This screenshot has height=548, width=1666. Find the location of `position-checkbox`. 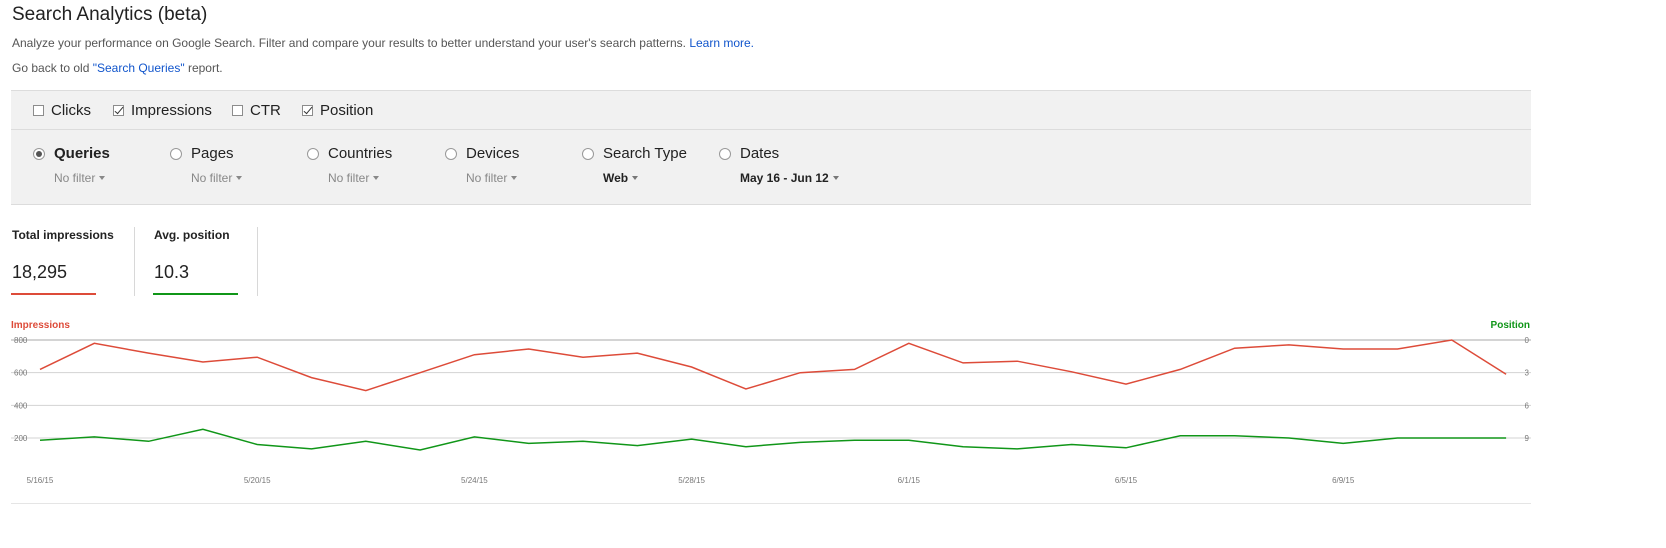

position-checkbox is located at coordinates (307, 110).